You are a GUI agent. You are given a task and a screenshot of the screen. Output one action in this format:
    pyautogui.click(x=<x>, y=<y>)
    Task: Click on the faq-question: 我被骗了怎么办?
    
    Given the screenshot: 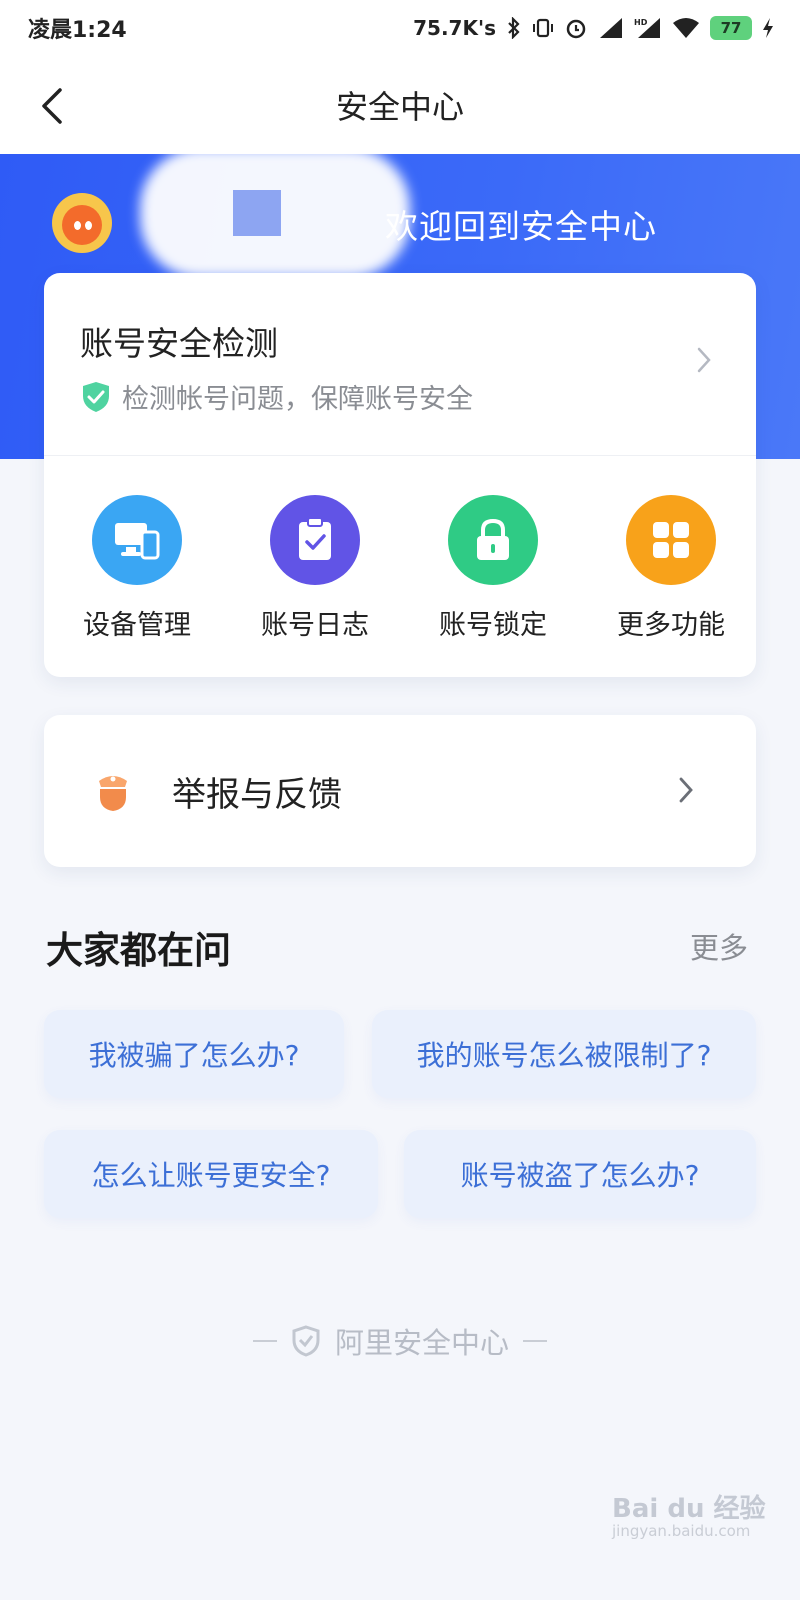 What is the action you would take?
    pyautogui.click(x=194, y=1054)
    